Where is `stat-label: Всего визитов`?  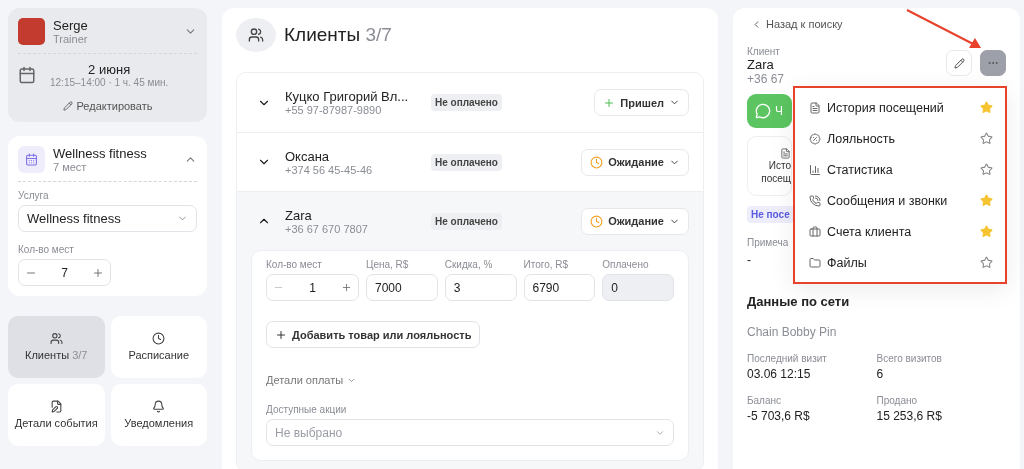
stat-label: Всего визитов is located at coordinates (909, 358).